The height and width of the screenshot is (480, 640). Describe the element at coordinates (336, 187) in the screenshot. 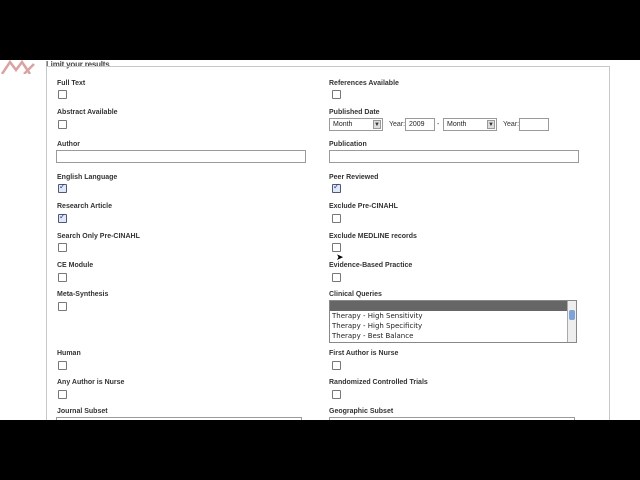

I see `peer-reviewed-checkbox` at that location.